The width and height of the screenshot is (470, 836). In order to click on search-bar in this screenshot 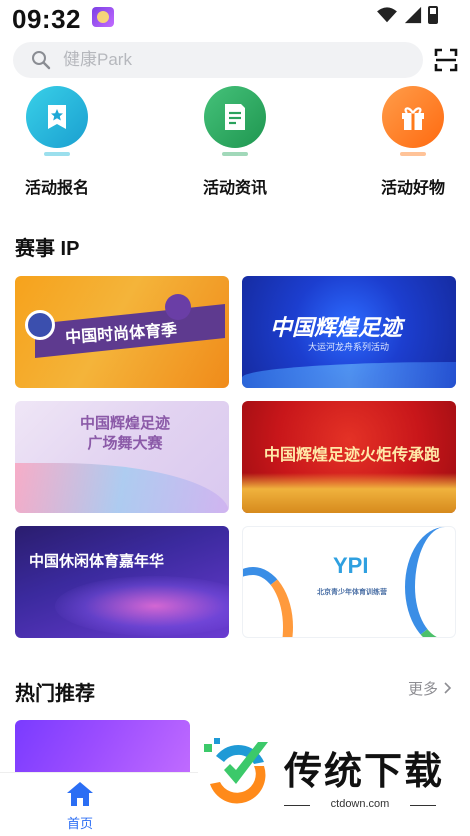, I will do `click(218, 60)`.